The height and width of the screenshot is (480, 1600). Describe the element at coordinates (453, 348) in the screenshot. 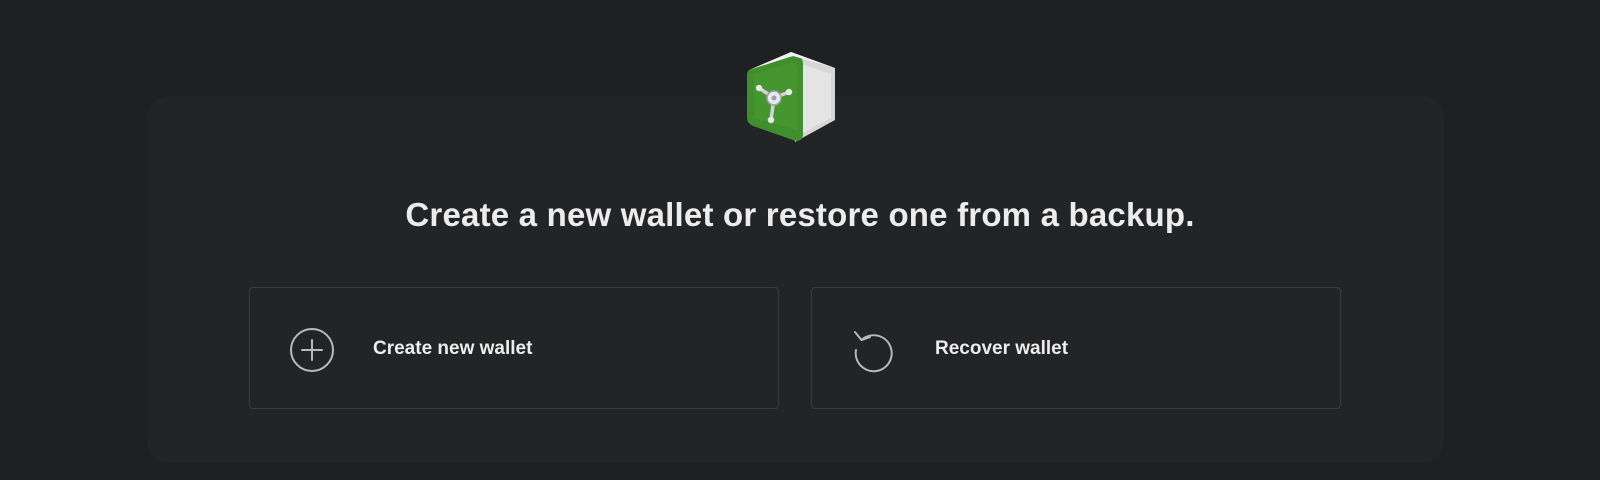

I see `create-new-wallet-label: Create new wallet` at that location.